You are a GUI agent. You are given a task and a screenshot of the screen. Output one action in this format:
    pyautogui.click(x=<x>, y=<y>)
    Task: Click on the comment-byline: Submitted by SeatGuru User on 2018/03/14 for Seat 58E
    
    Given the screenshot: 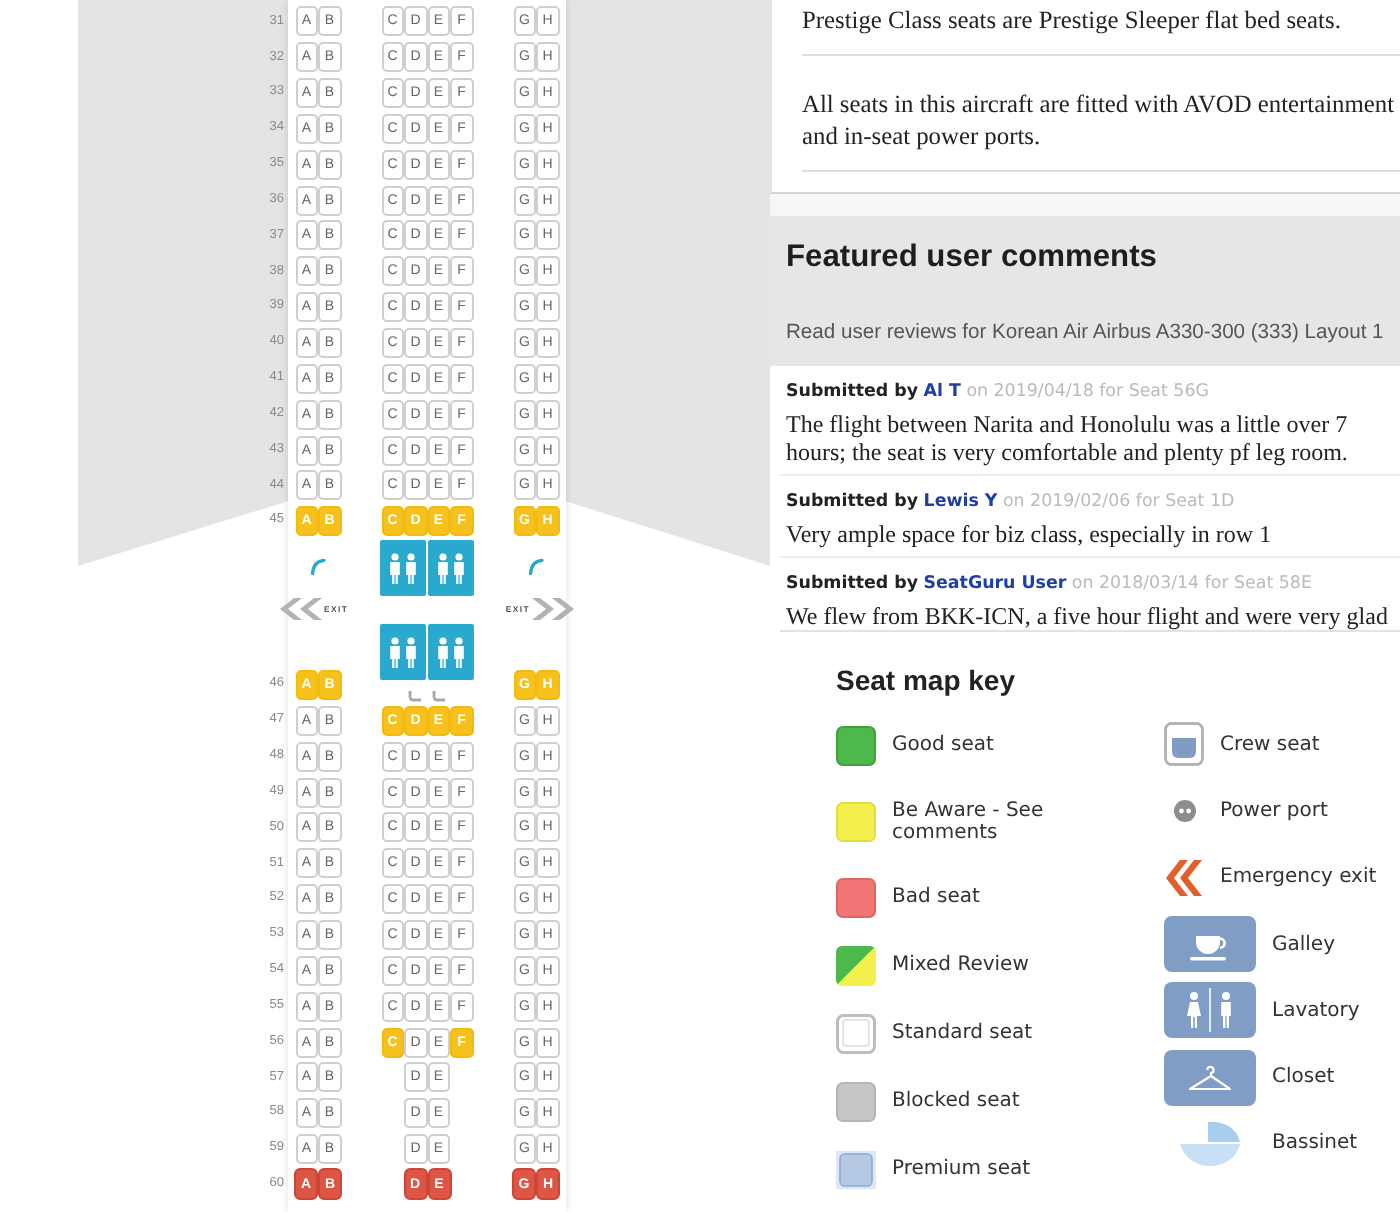 What is the action you would take?
    pyautogui.click(x=1049, y=584)
    